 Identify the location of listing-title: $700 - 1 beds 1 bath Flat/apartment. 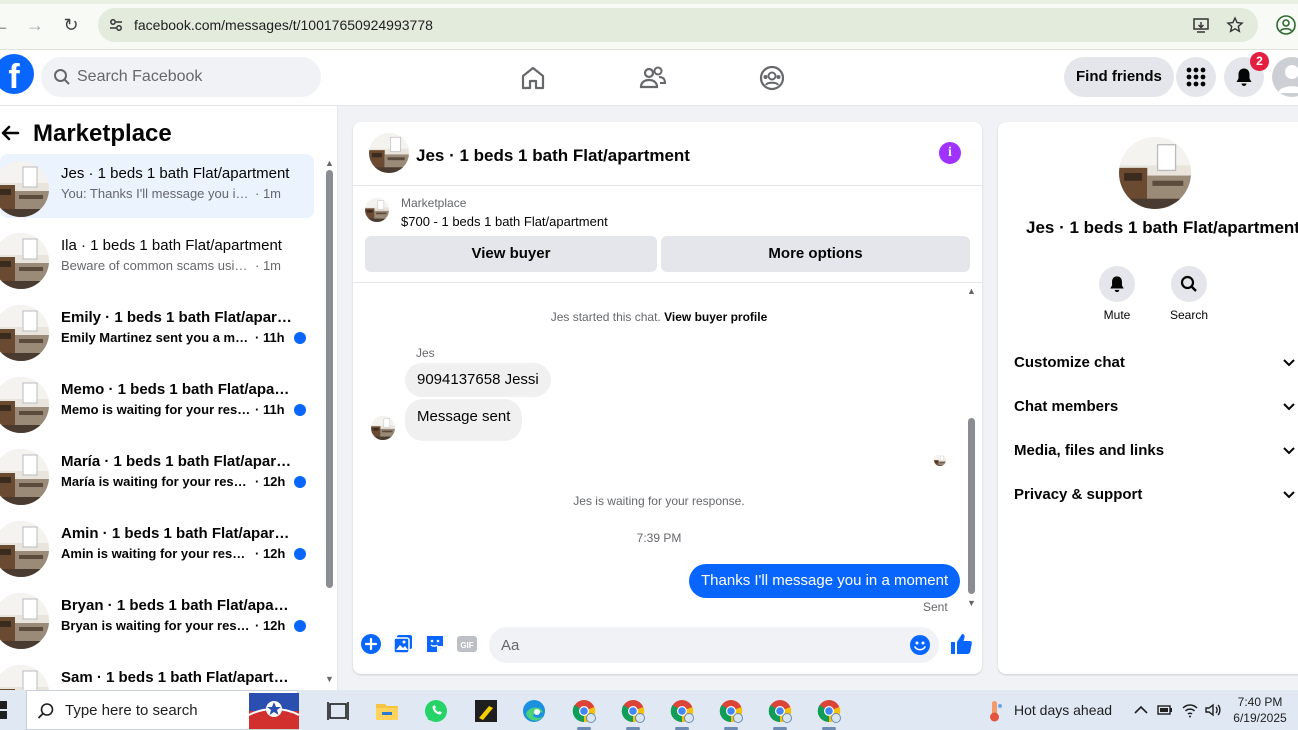
(504, 221).